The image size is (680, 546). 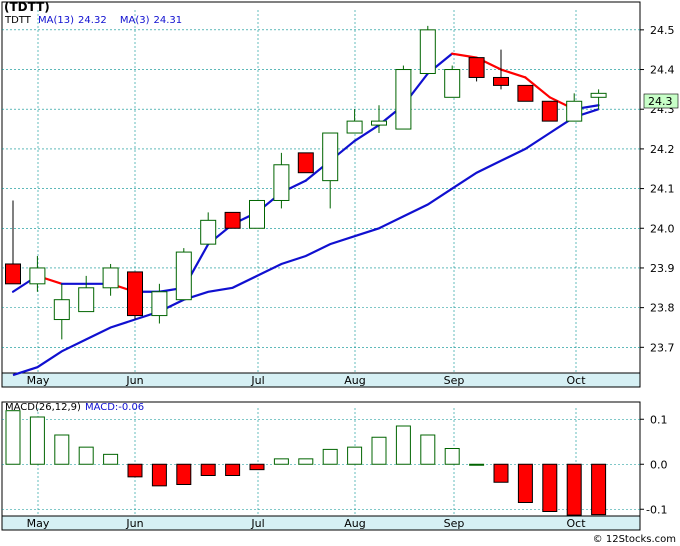 I want to click on price-x-tick-label: Jul, so click(x=257, y=380).